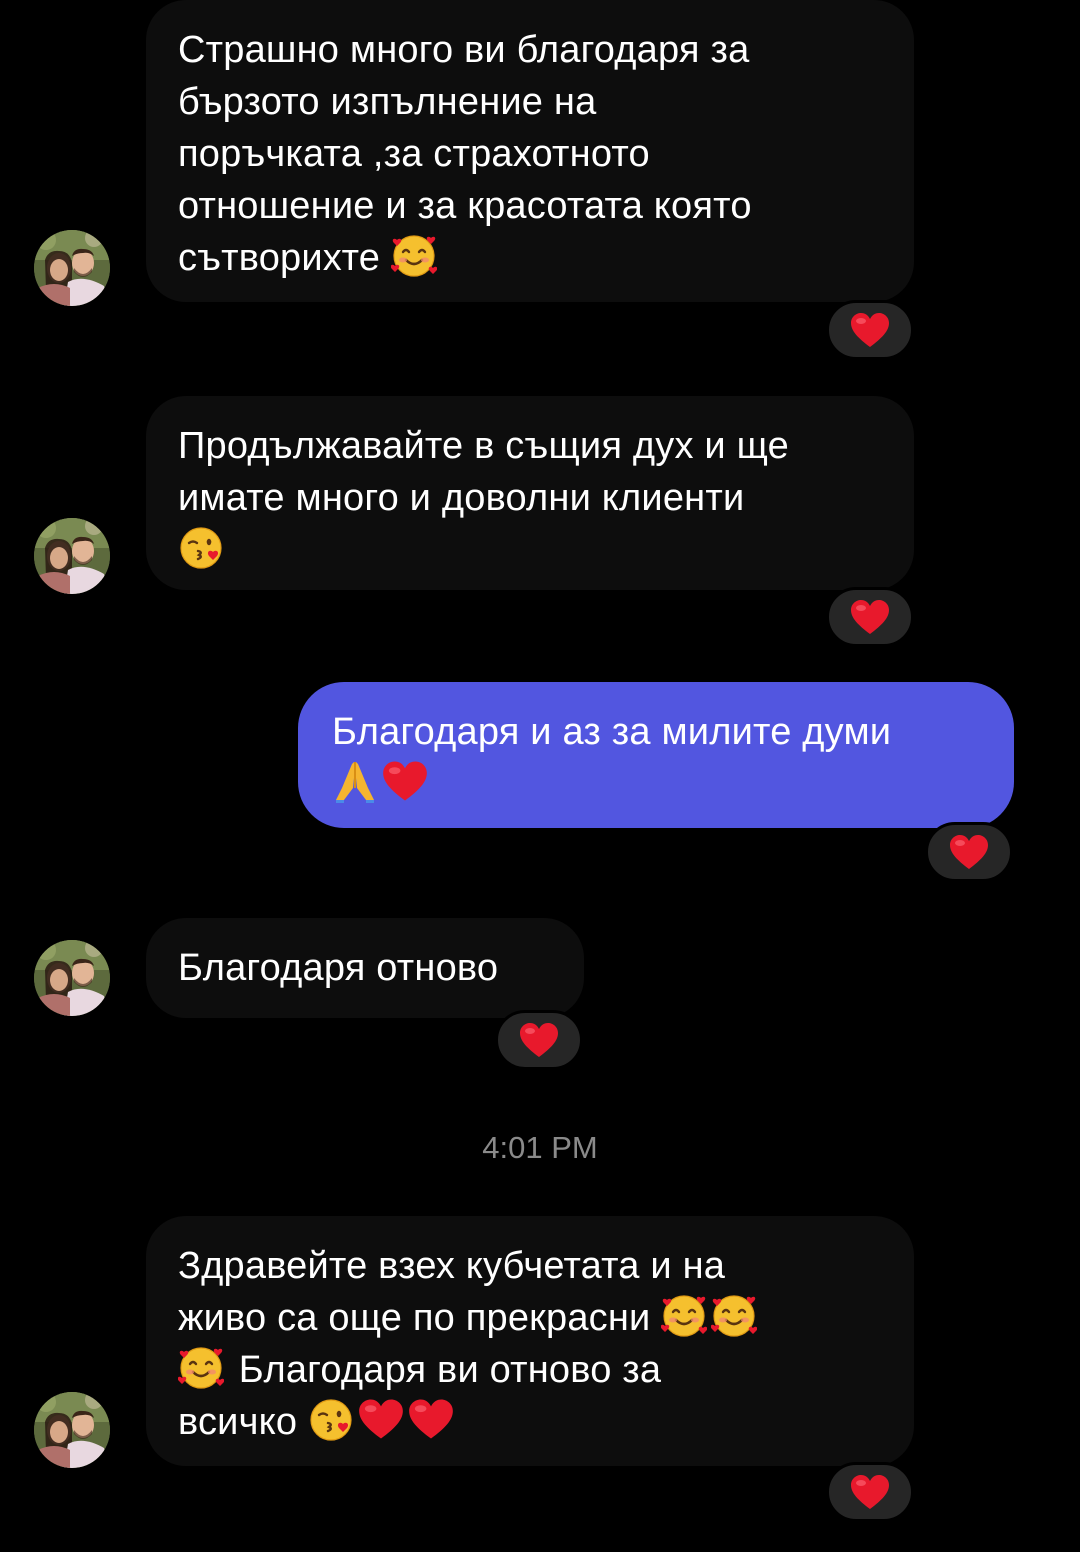 Image resolution: width=1080 pixels, height=1552 pixels. What do you see at coordinates (279, 258) in the screenshot?
I see `message-text: сътворихте` at bounding box center [279, 258].